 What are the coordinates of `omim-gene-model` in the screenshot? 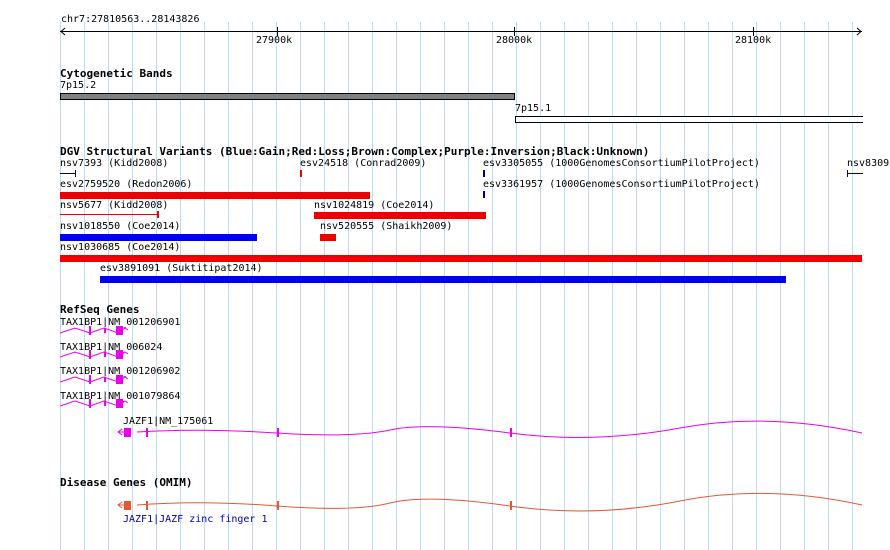 It's located at (490, 502).